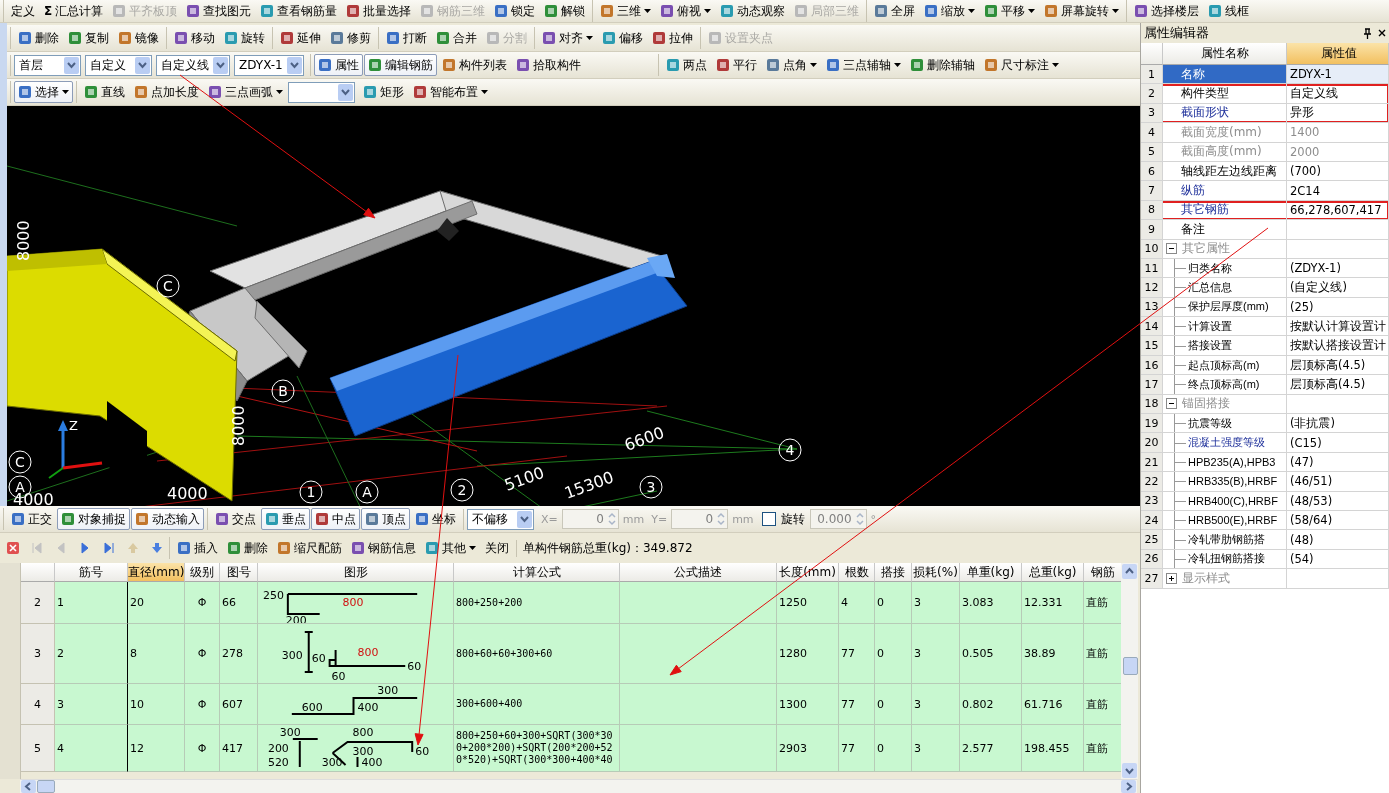 This screenshot has width=1389, height=793. Describe the element at coordinates (1338, 268) in the screenshot. I see `property-value: (ZDYX-1)` at that location.